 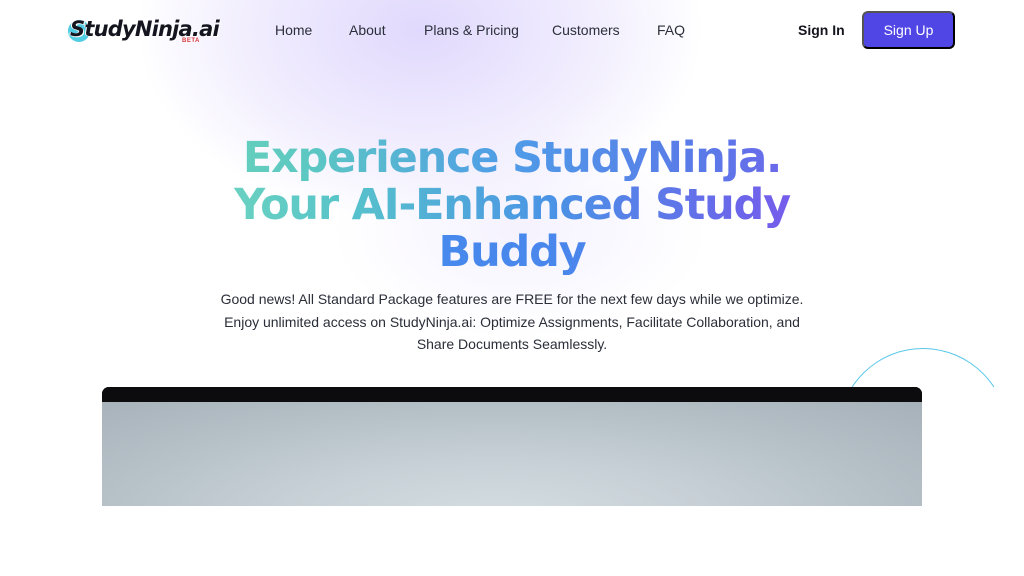 I want to click on nav-plans-pricing: Plans & Pricing, so click(x=471, y=30).